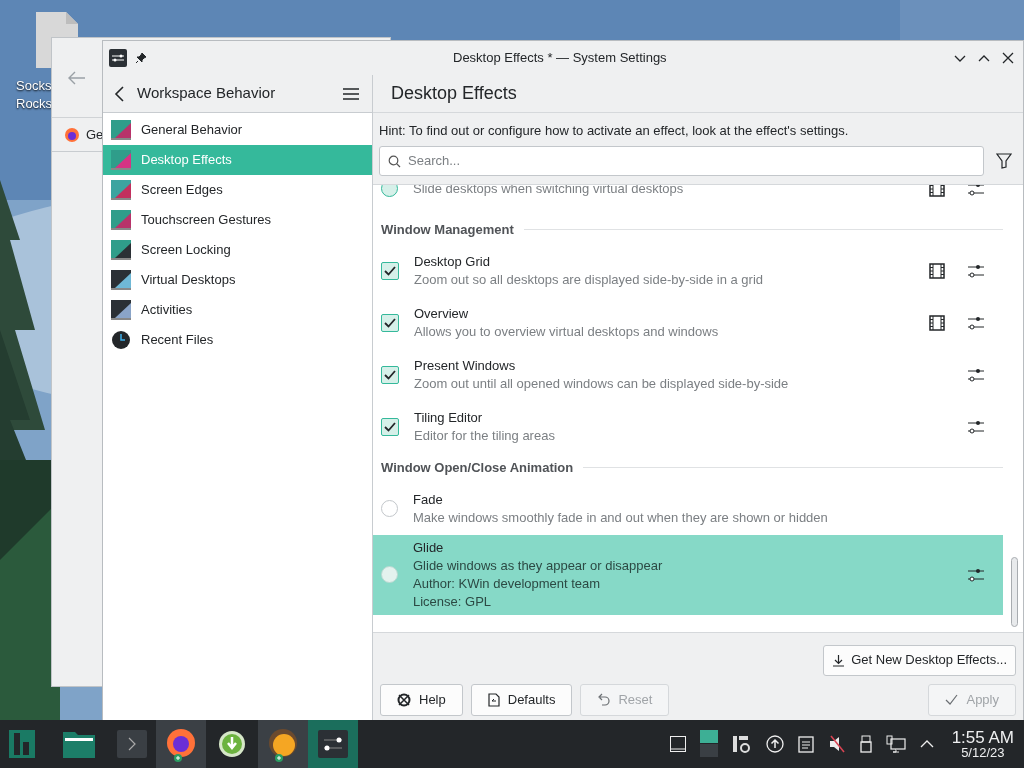 This screenshot has width=1024, height=768. I want to click on section-heading: Window Management, so click(447, 229).